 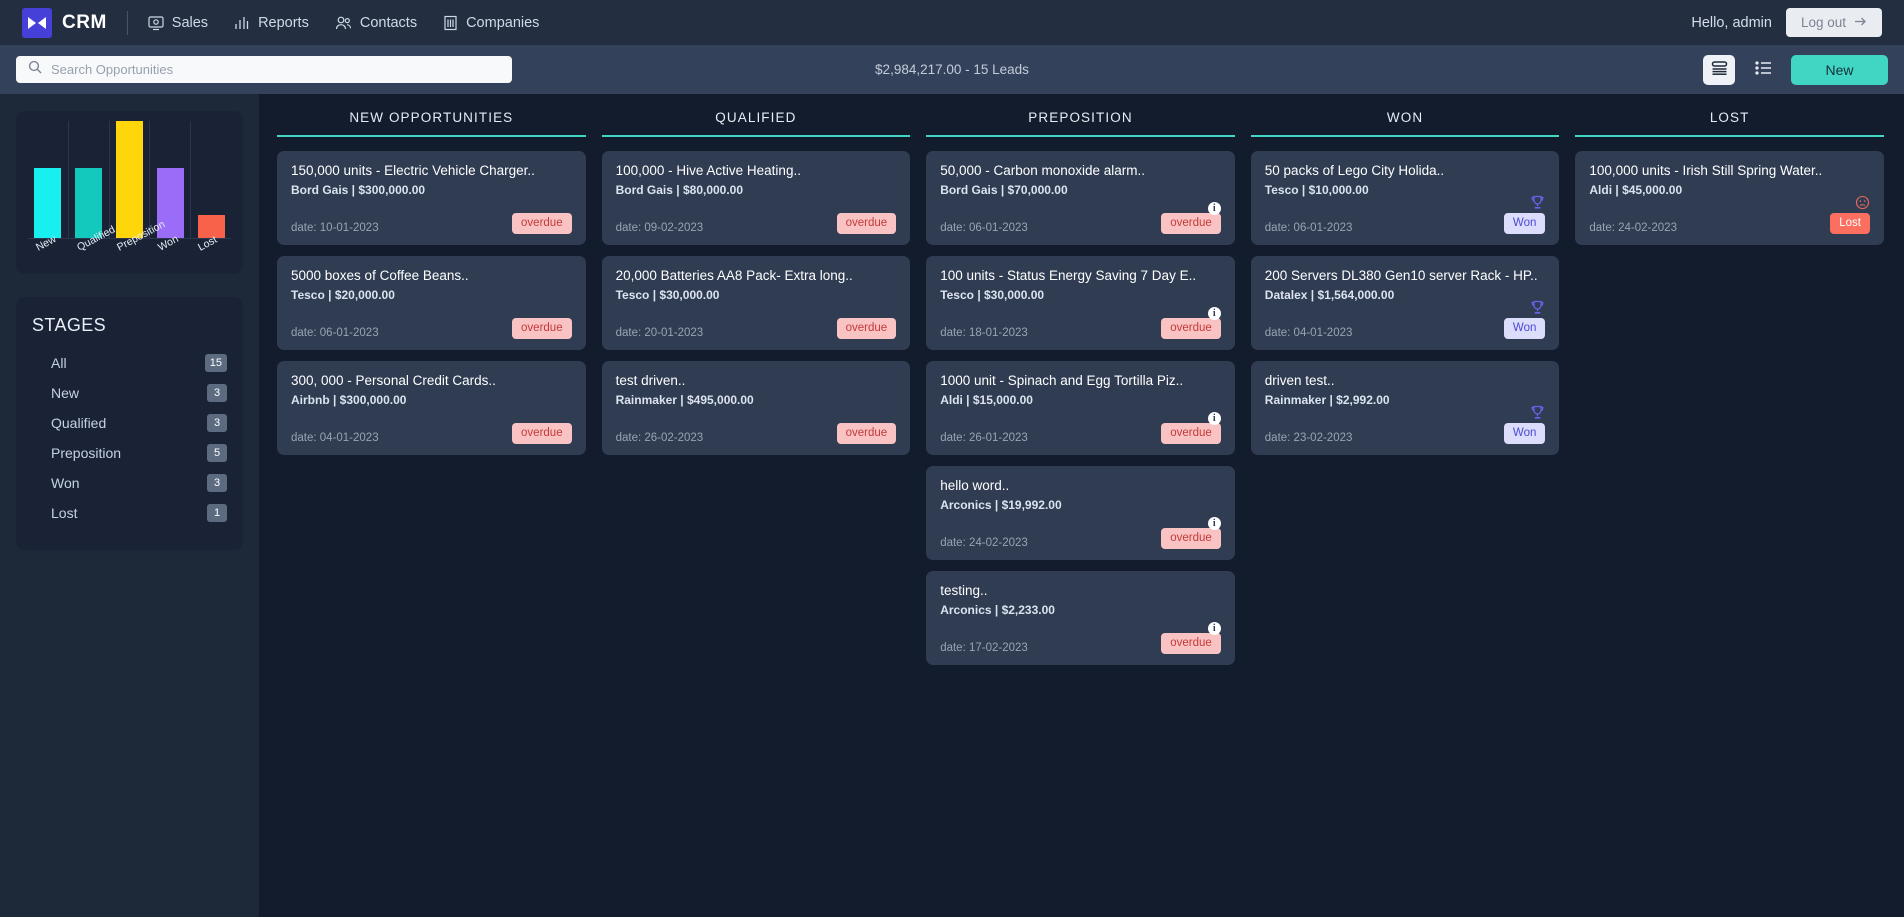 I want to click on stages-title: STAGES, so click(x=69, y=325).